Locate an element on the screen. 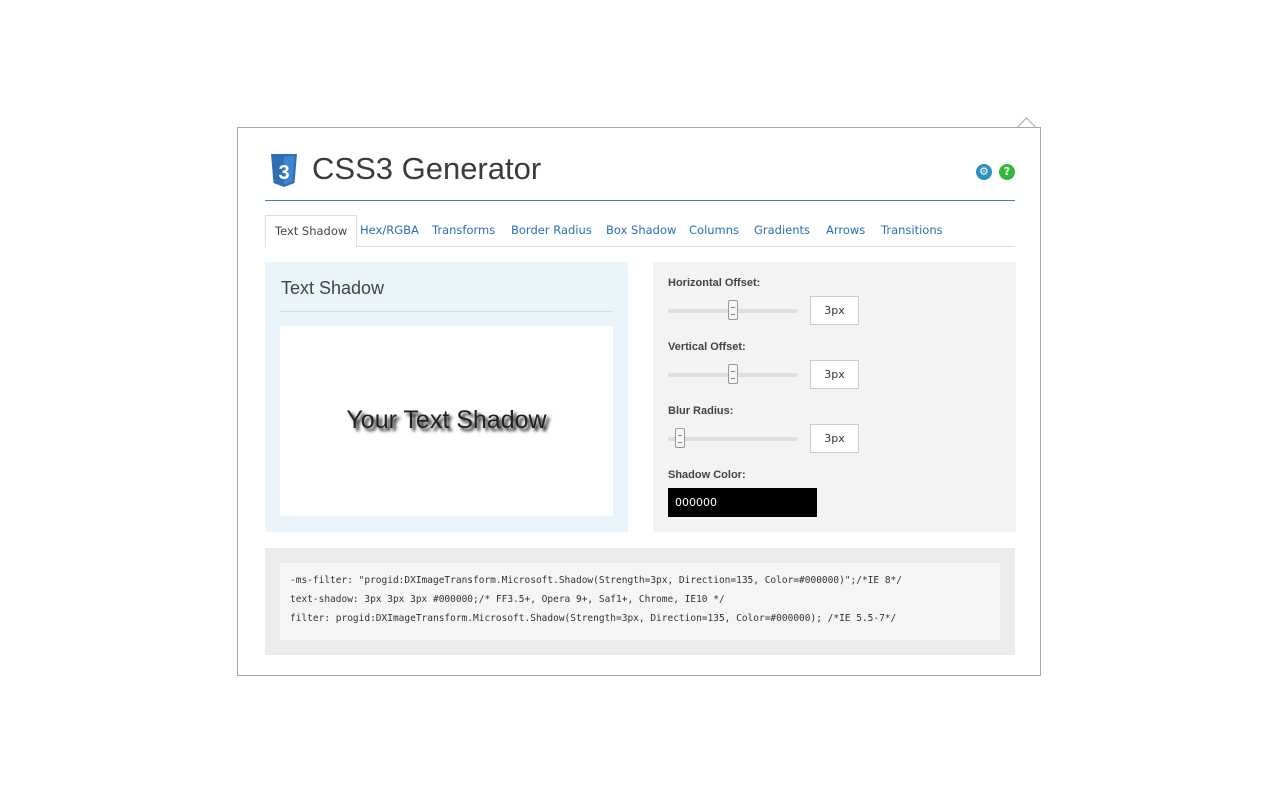  preview-panel: Text Shadow Your Text Shadow is located at coordinates (446, 397).